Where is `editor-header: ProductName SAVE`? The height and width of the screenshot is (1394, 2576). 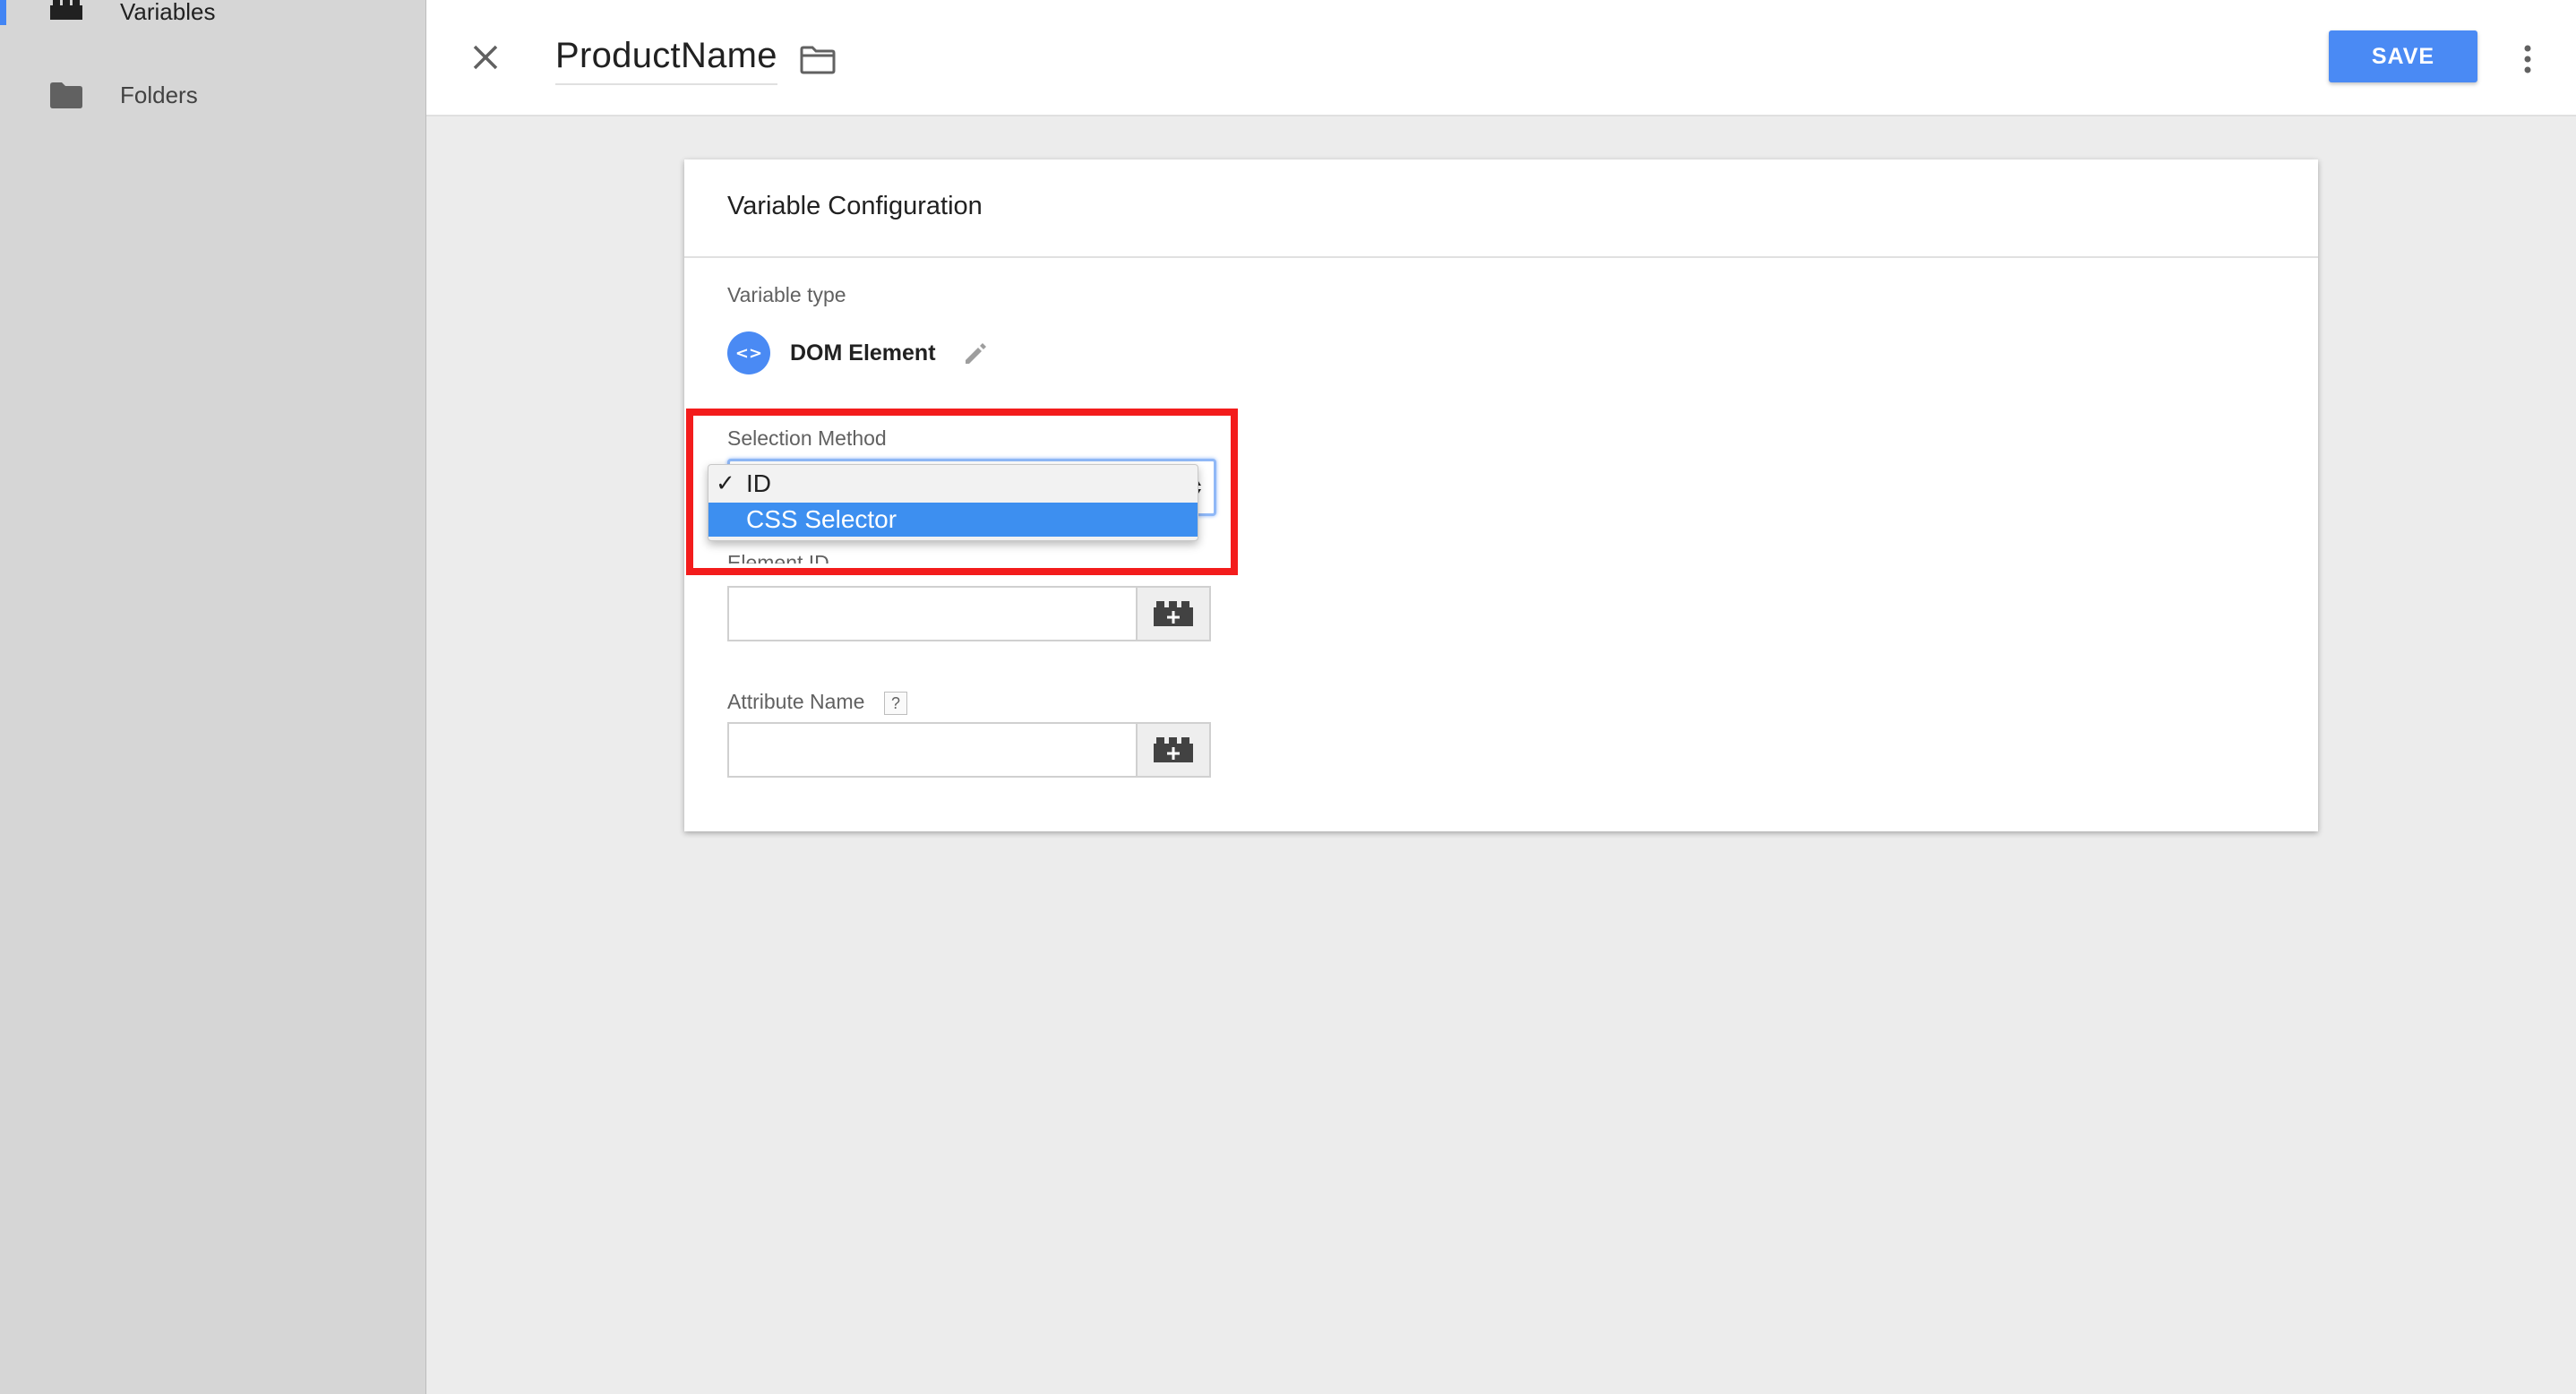 editor-header: ProductName SAVE is located at coordinates (1501, 58).